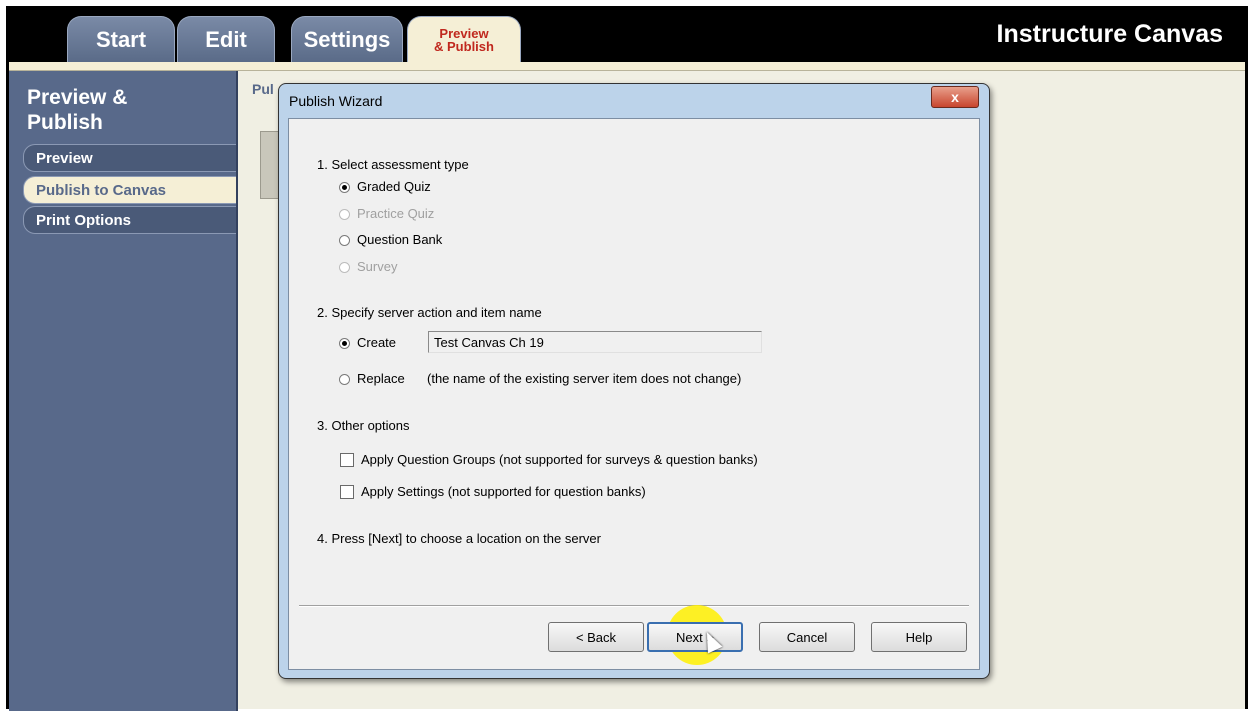  Describe the element at coordinates (344, 214) in the screenshot. I see `practice-quiz-radio` at that location.